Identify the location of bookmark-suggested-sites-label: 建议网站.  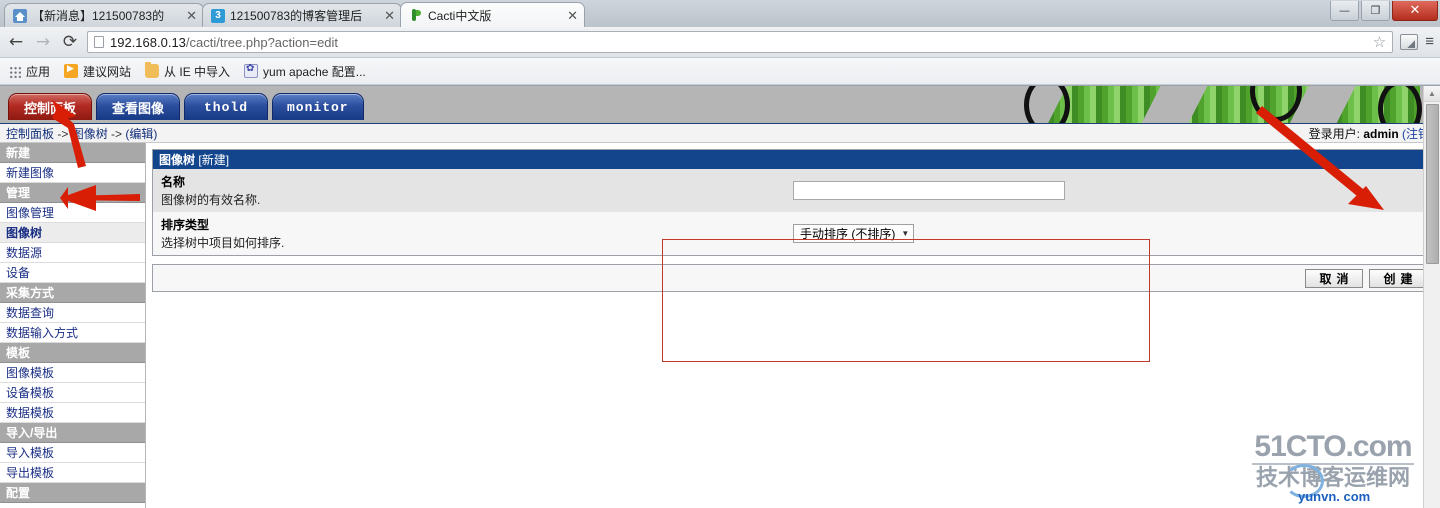
(107, 71).